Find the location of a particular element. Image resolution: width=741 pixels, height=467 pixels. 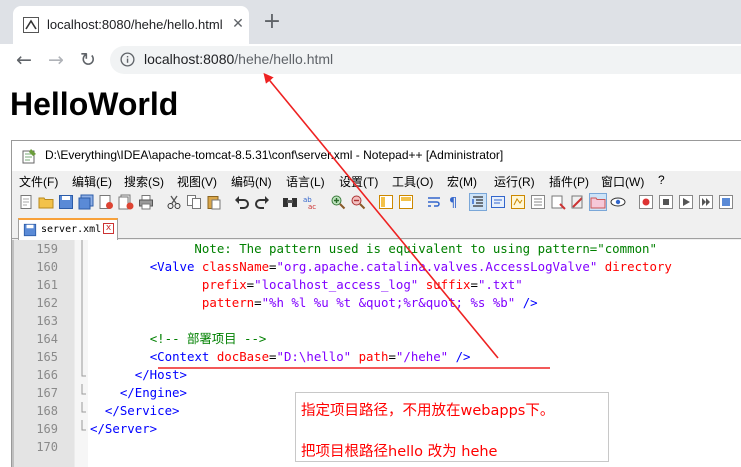

copy-icon is located at coordinates (194, 202).